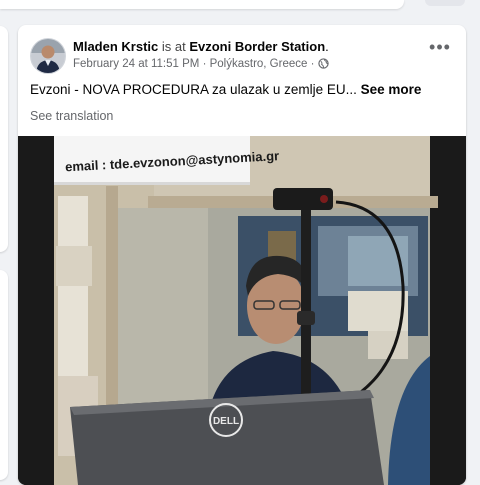 This screenshot has width=480, height=485. I want to click on previous-card-button, so click(445, 3).